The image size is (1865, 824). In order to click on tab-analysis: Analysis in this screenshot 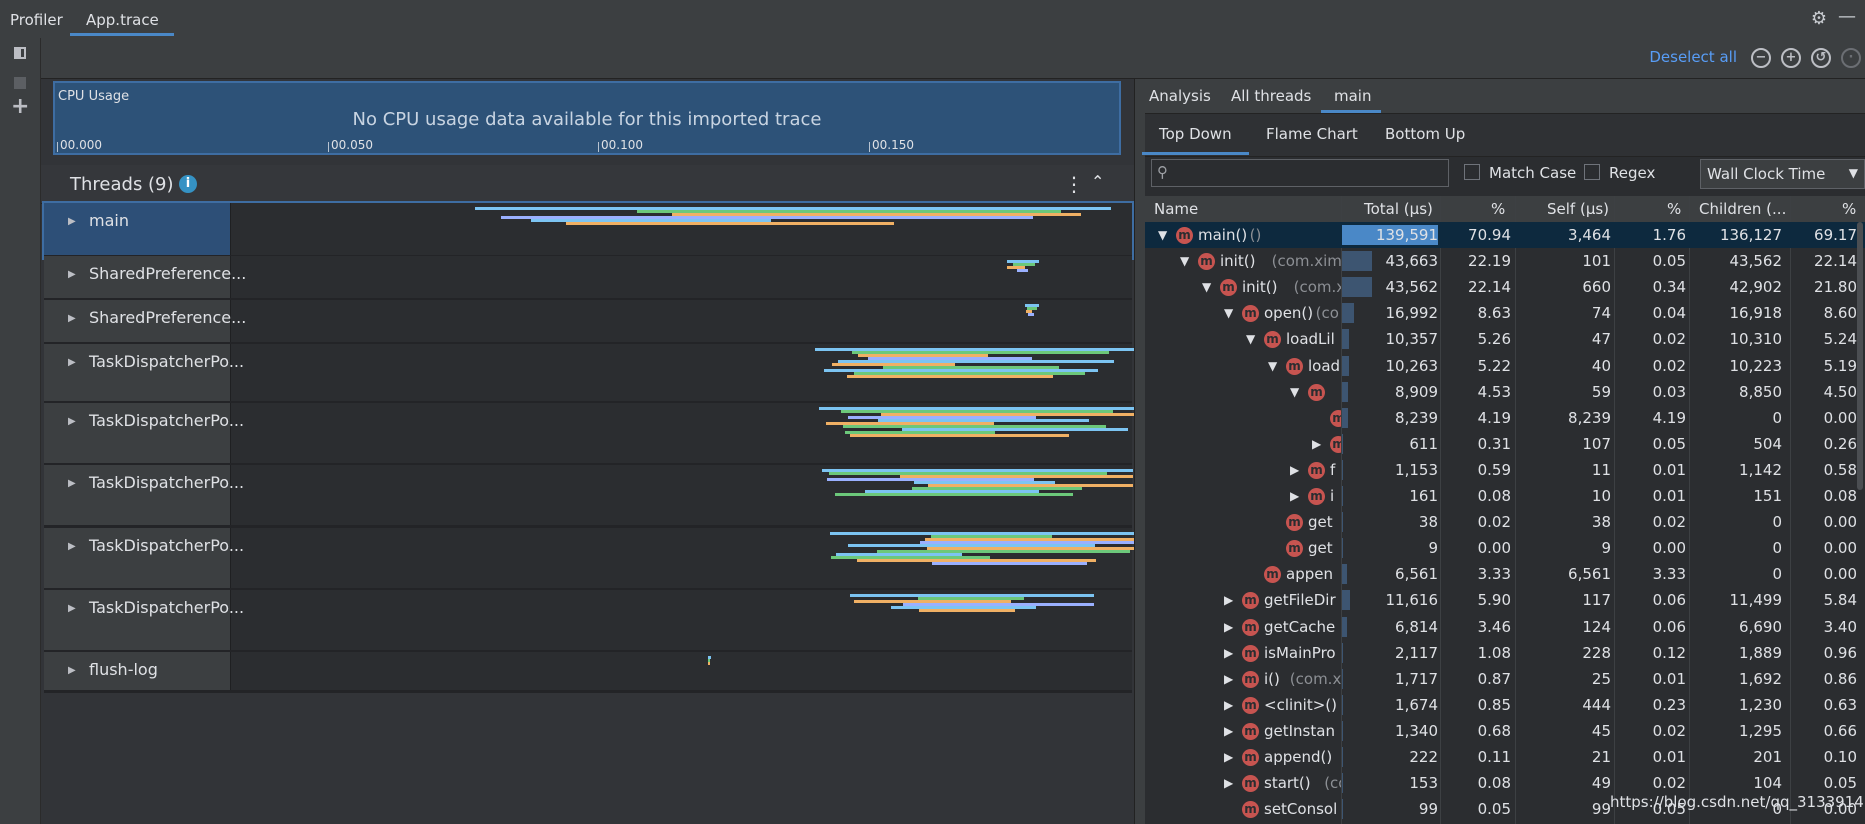, I will do `click(1180, 96)`.